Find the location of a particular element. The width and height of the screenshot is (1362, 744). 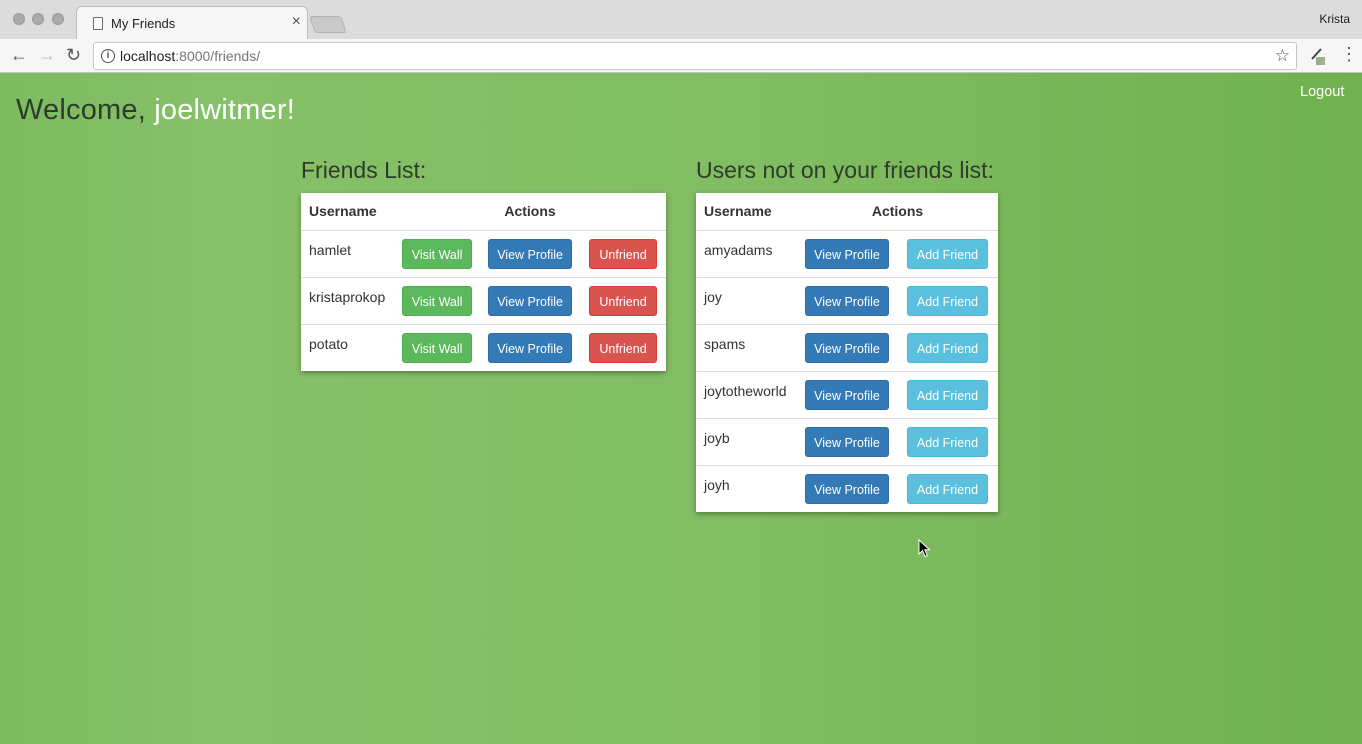

friend-username-cell: hamlet is located at coordinates (348, 253).